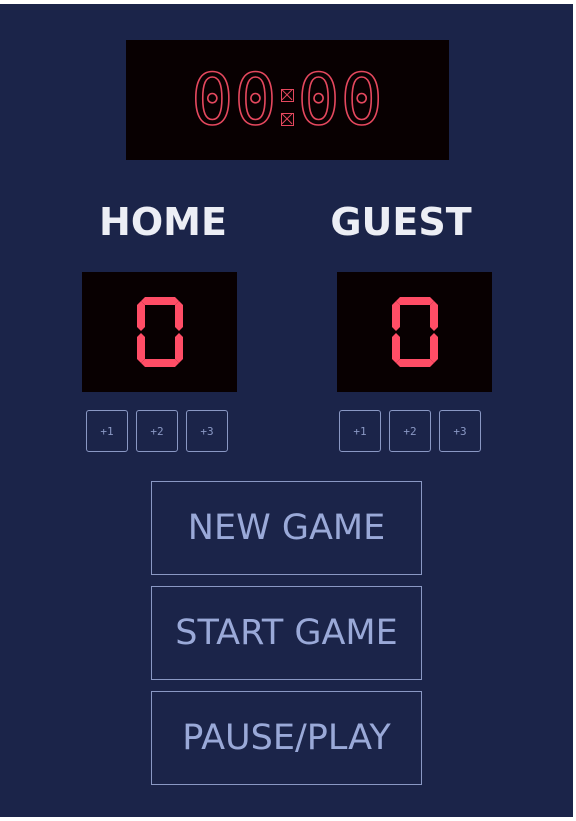 Image resolution: width=576 pixels, height=821 pixels. I want to click on guest-add-2-button: +2, so click(410, 431).